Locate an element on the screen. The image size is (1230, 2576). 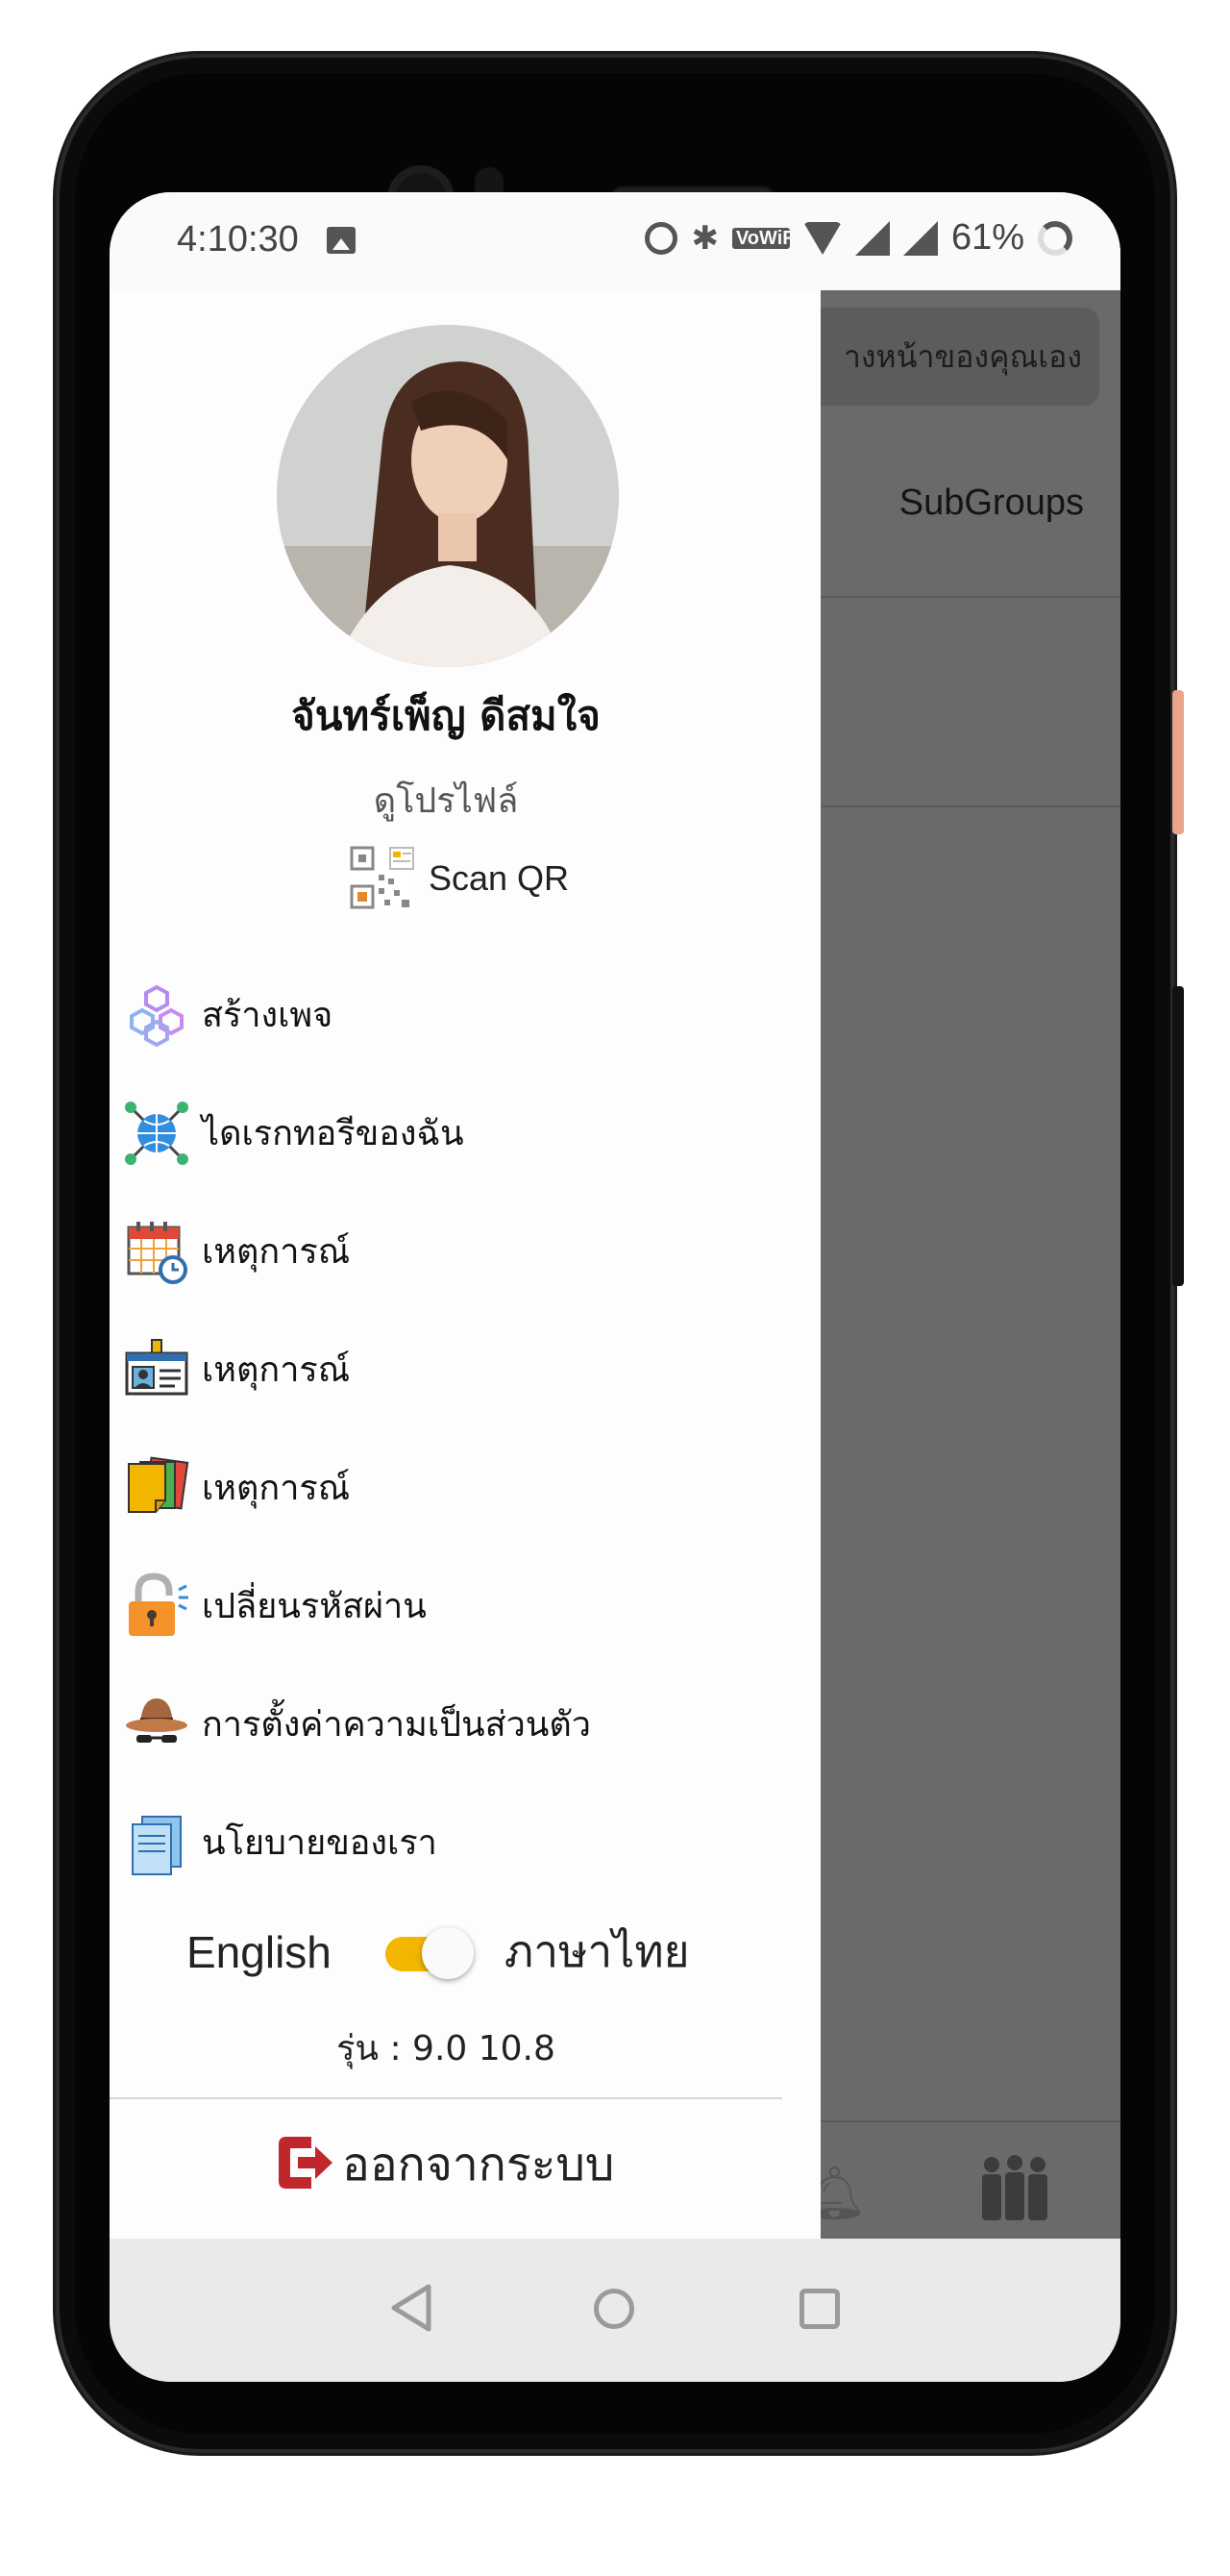
battery-percent: 61% is located at coordinates (987, 238).